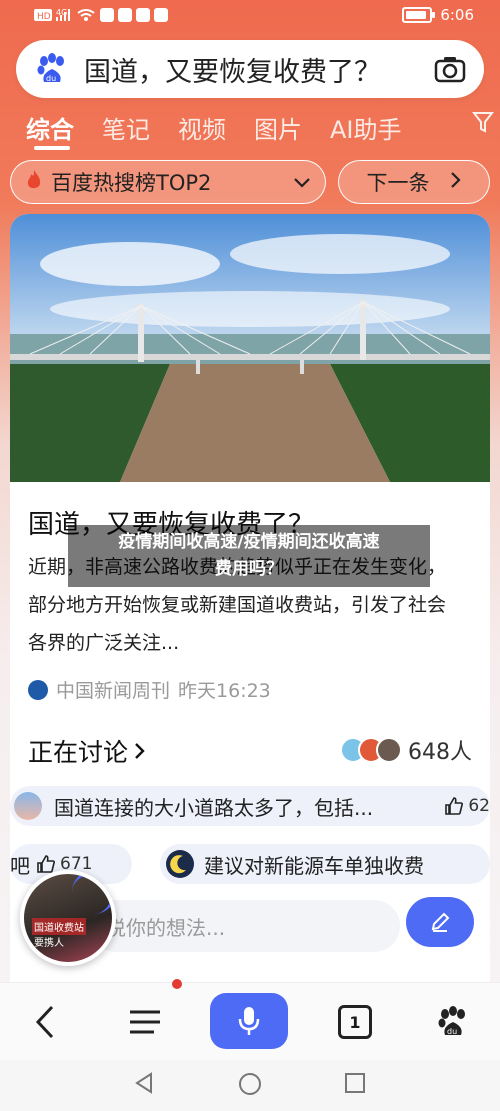  I want to click on bottom-navigation: 1 du, so click(250, 1020).